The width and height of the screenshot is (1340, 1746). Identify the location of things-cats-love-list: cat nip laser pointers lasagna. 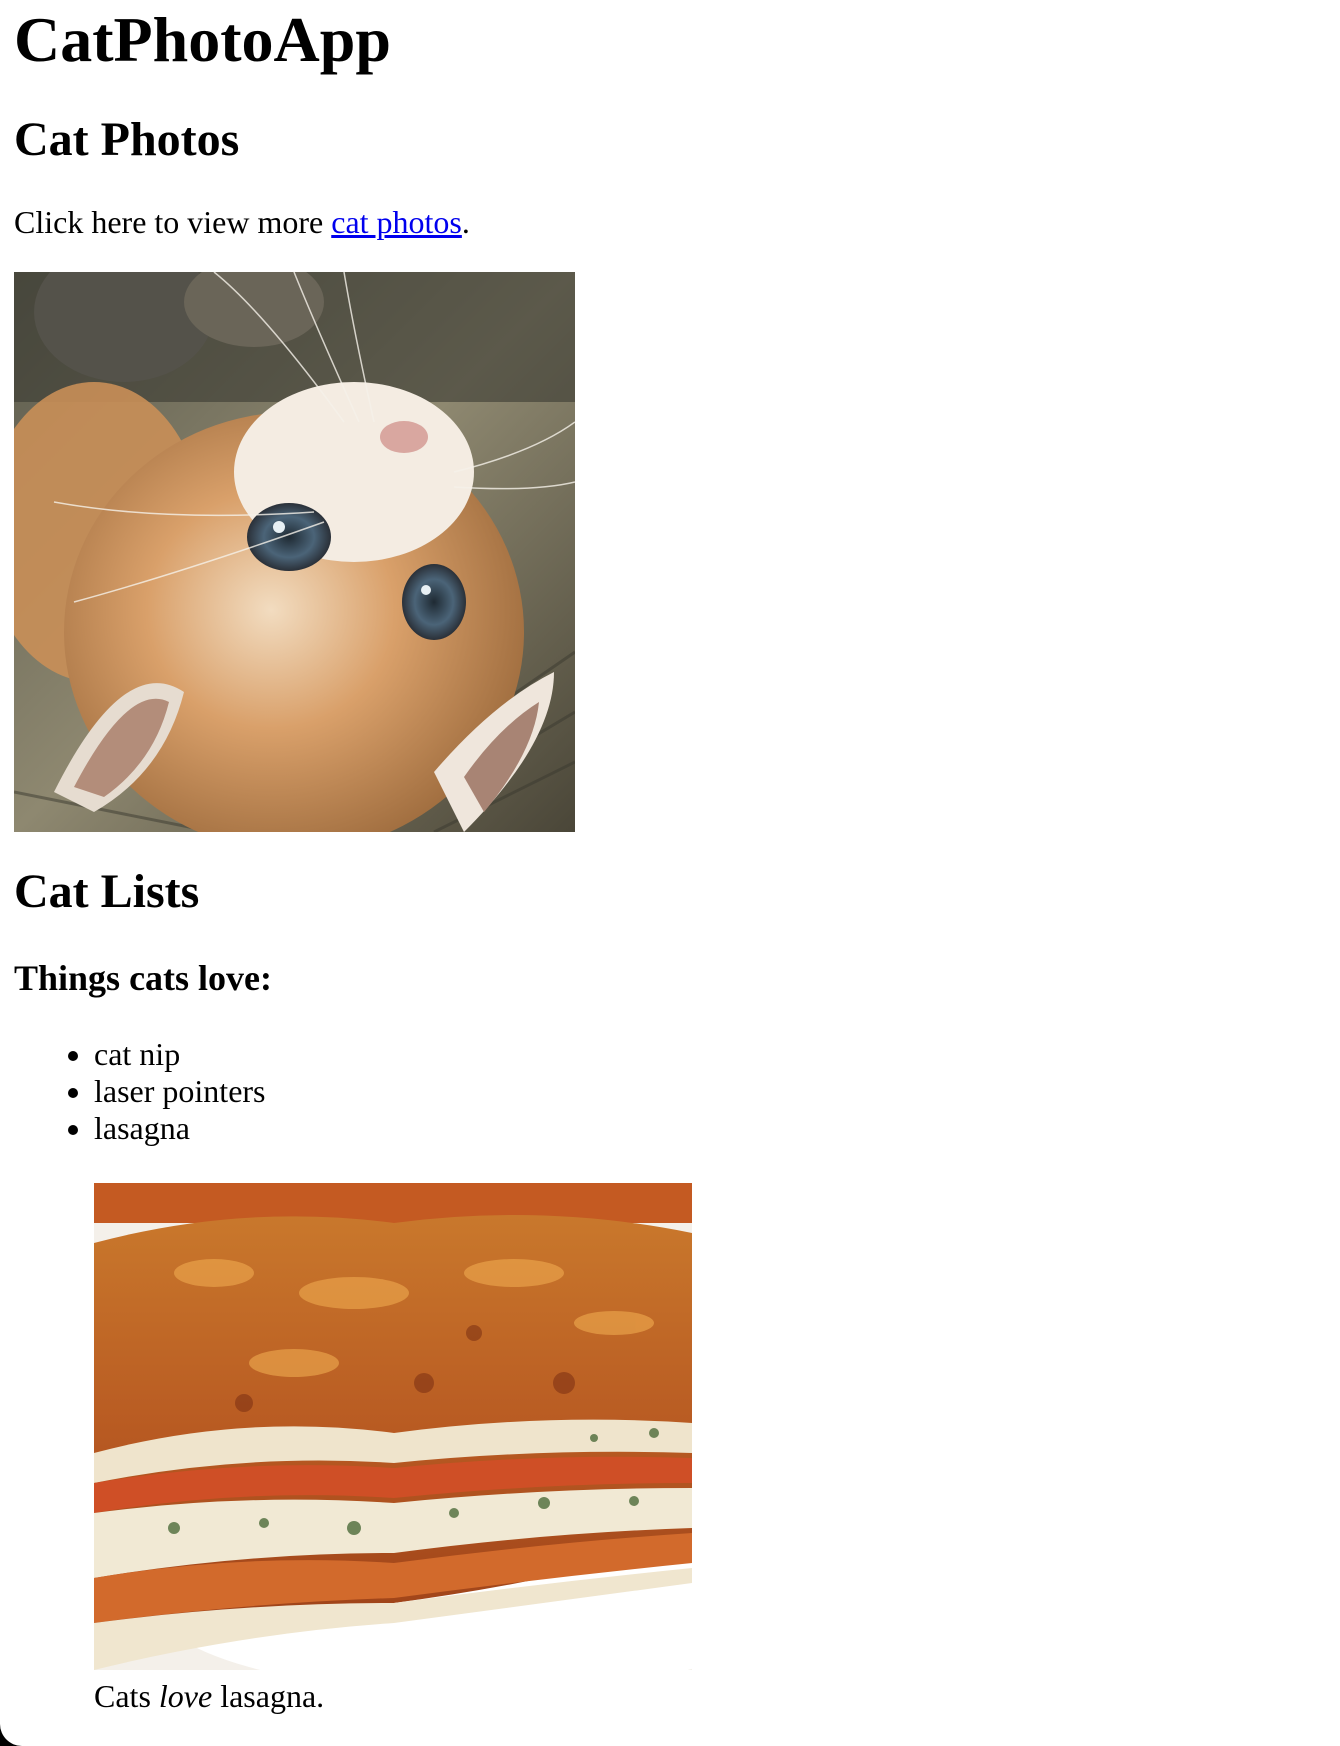
(670, 1091).